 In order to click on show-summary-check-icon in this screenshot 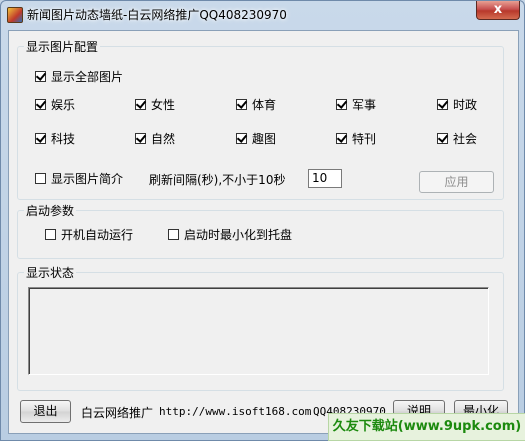, I will do `click(40, 178)`.